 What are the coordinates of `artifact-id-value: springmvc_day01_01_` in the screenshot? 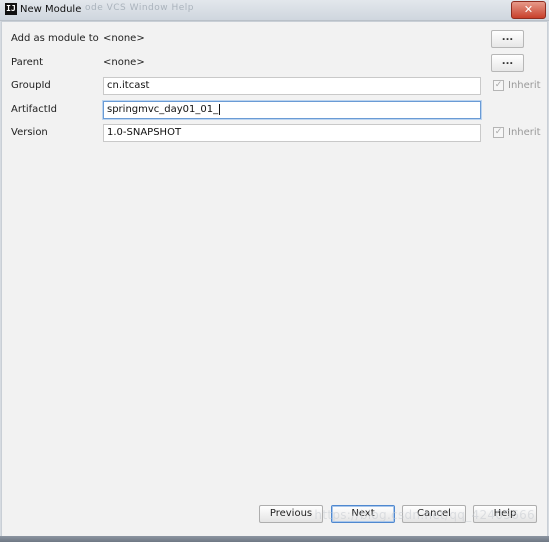 It's located at (163, 109).